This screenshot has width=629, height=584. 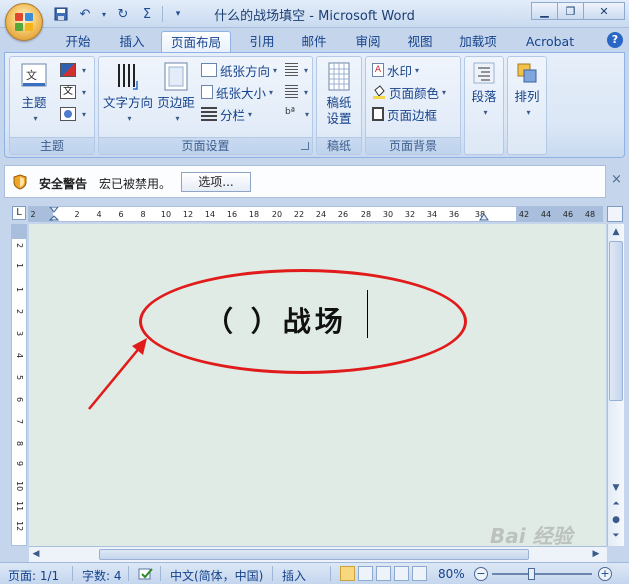 What do you see at coordinates (616, 520) in the screenshot?
I see `select-browse-object-icon: ●` at bounding box center [616, 520].